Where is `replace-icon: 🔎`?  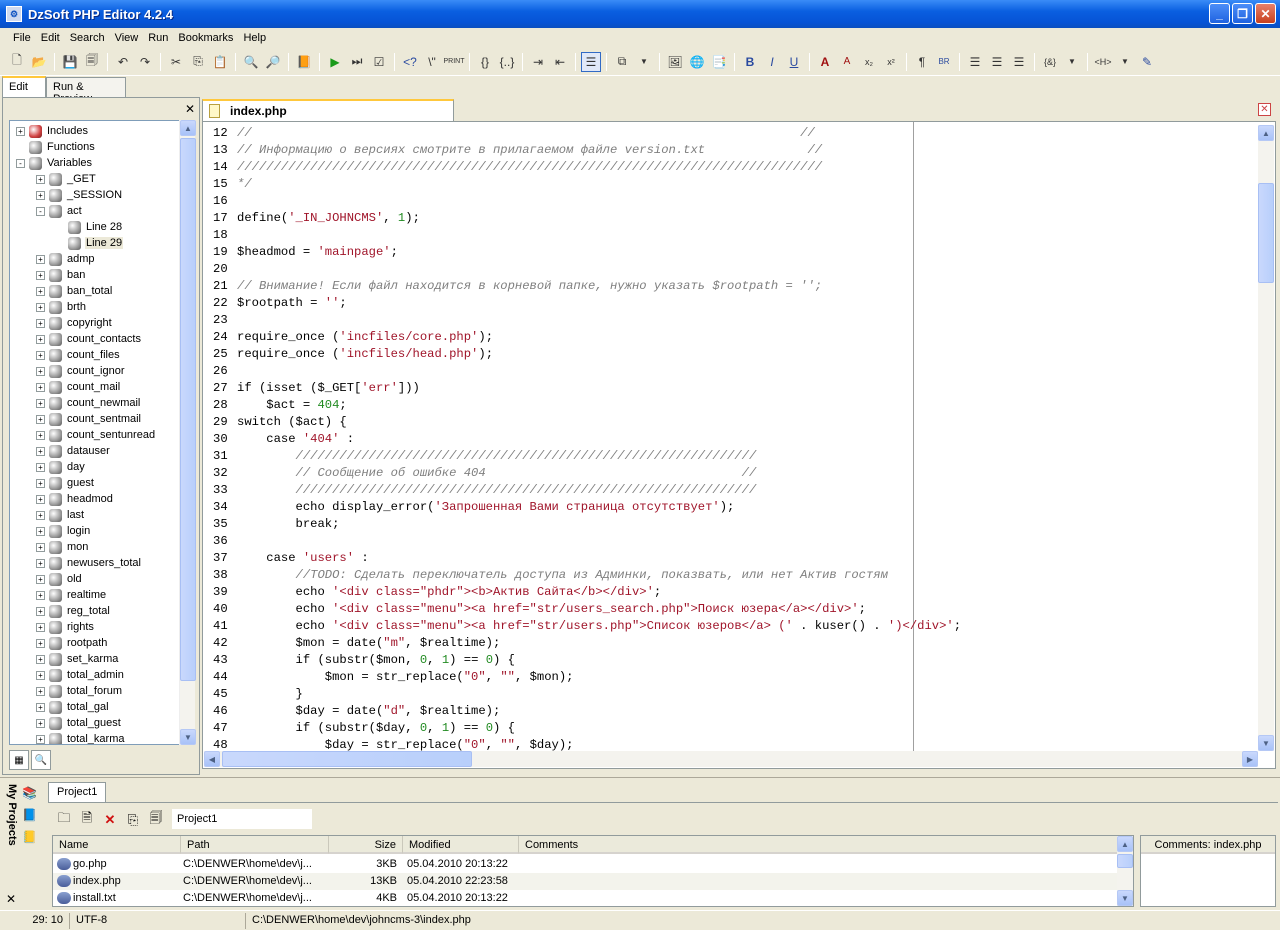 replace-icon: 🔎 is located at coordinates (273, 62).